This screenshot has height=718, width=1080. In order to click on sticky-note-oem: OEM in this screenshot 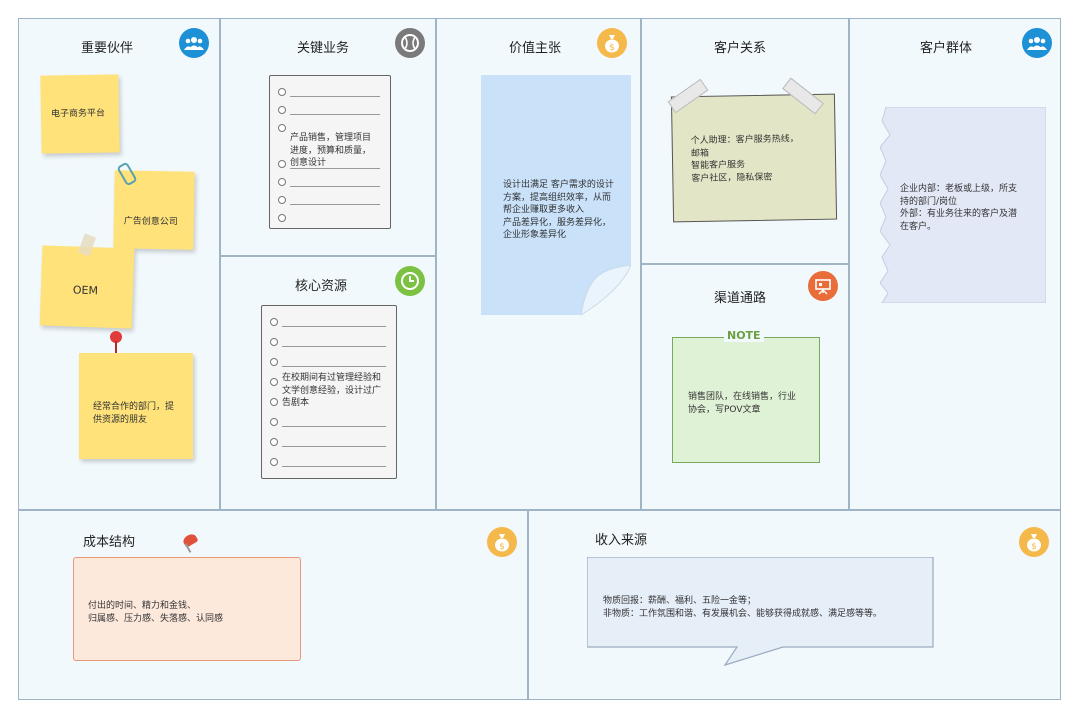, I will do `click(87, 287)`.